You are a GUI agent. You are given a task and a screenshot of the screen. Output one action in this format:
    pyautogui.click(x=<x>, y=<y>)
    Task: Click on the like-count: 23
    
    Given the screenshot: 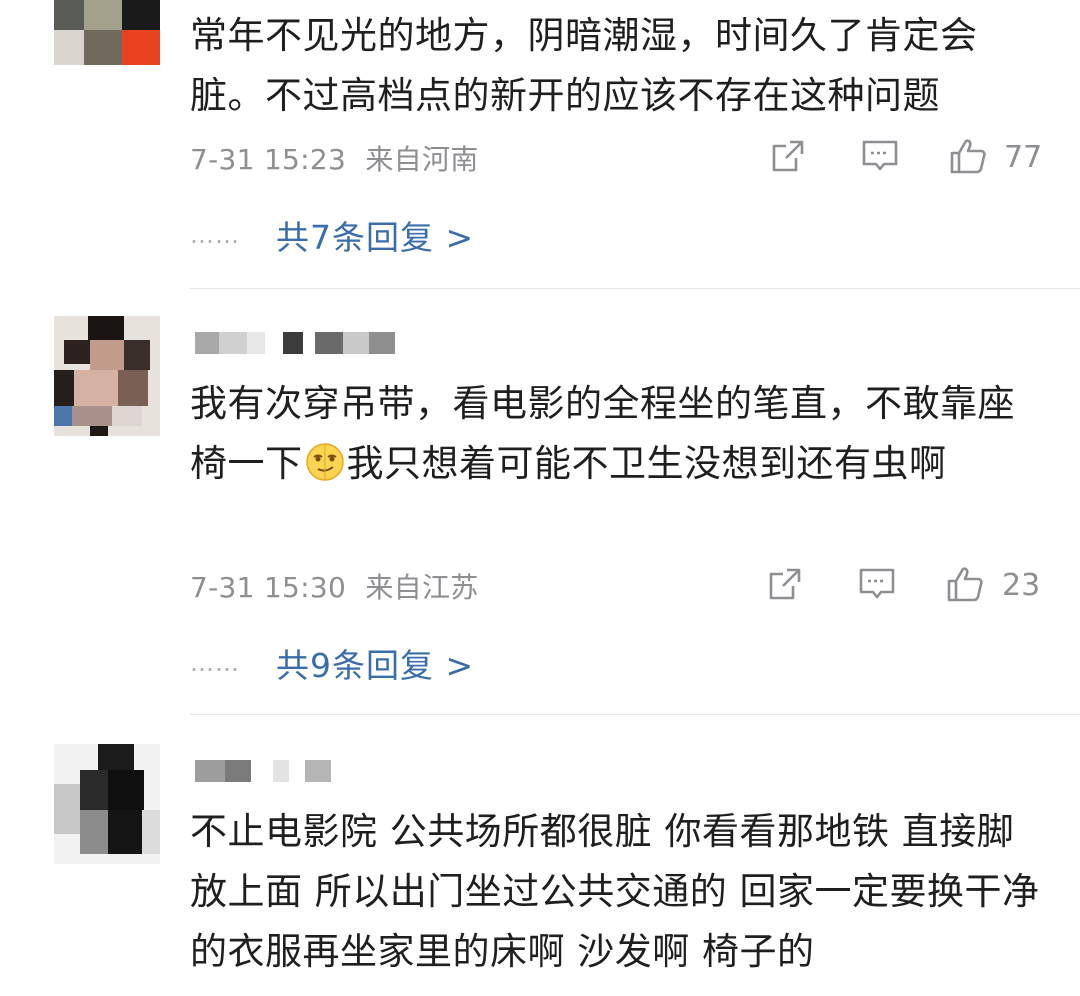 What is the action you would take?
    pyautogui.click(x=1021, y=585)
    